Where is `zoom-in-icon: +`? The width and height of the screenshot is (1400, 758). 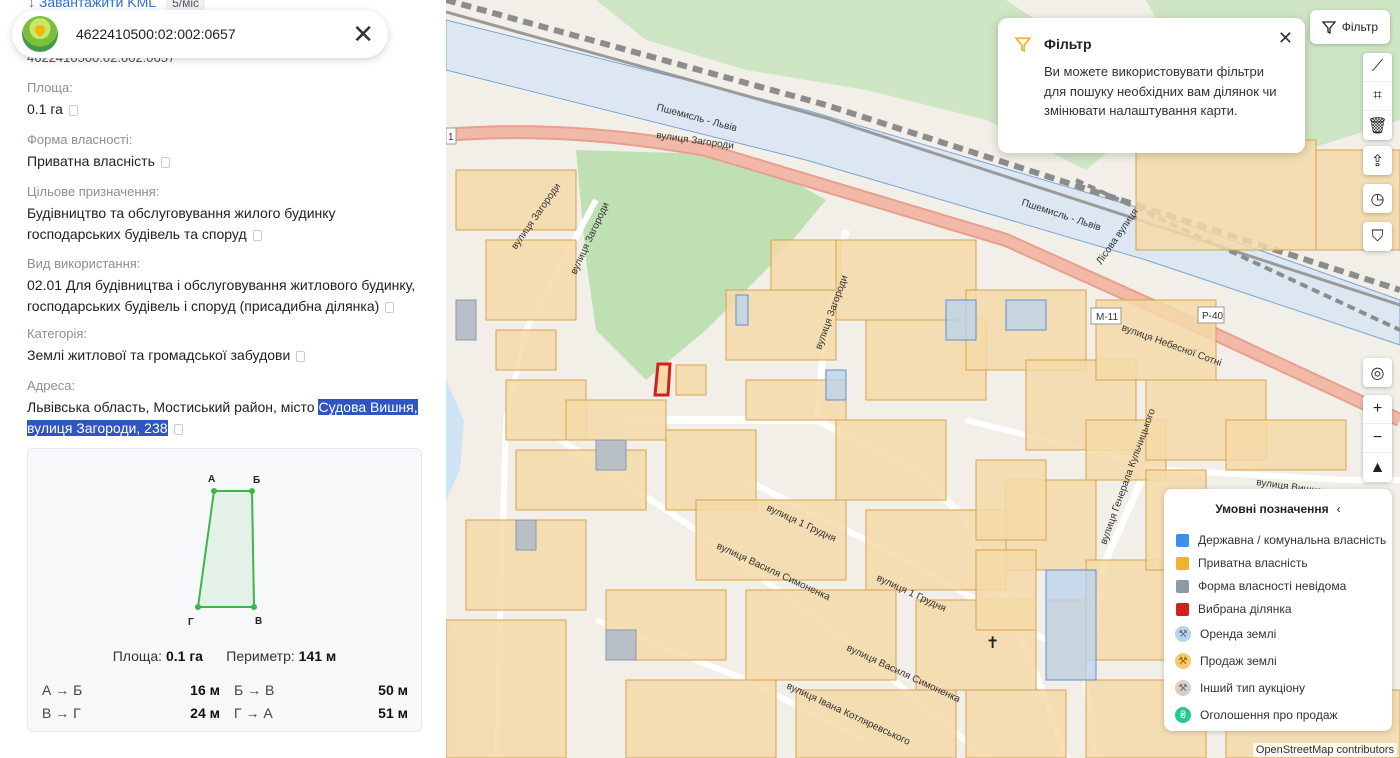
zoom-in-icon: + is located at coordinates (1377, 409).